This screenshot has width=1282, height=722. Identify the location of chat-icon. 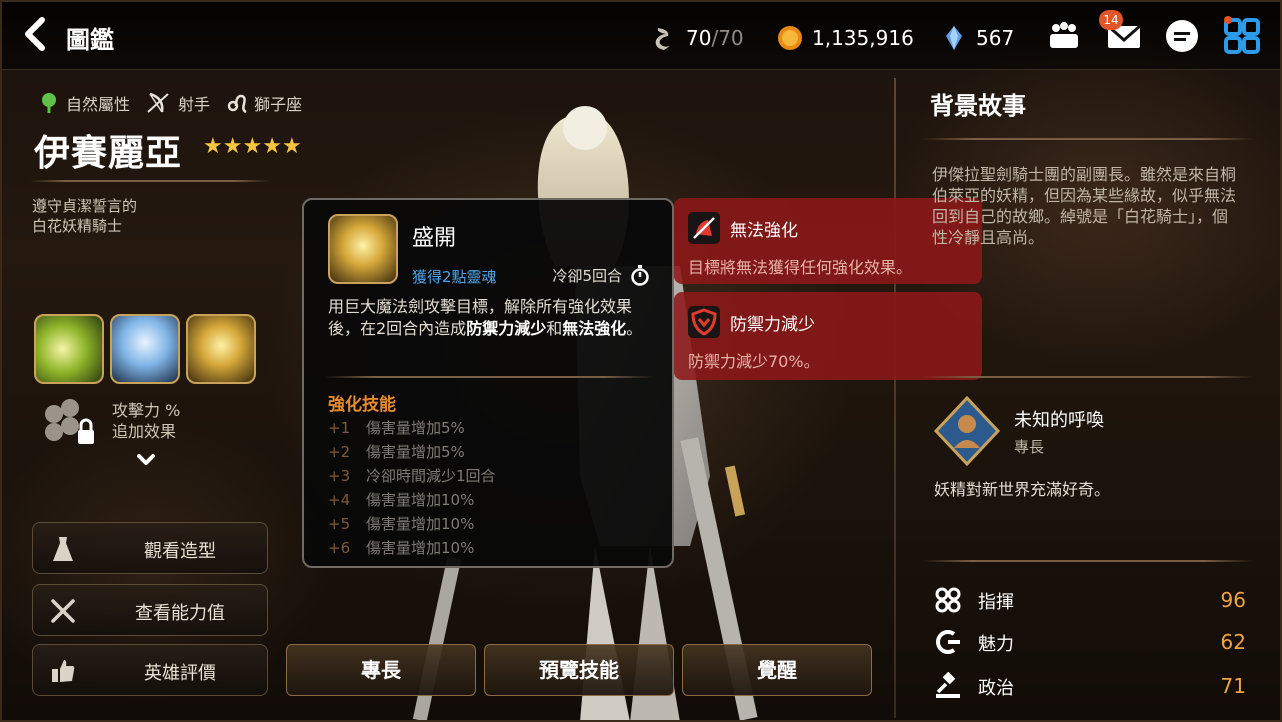
(1182, 36).